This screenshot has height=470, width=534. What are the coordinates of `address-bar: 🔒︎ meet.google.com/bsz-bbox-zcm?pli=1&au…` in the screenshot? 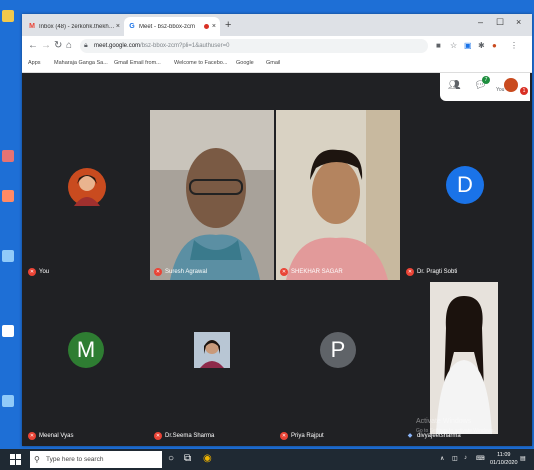 It's located at (254, 46).